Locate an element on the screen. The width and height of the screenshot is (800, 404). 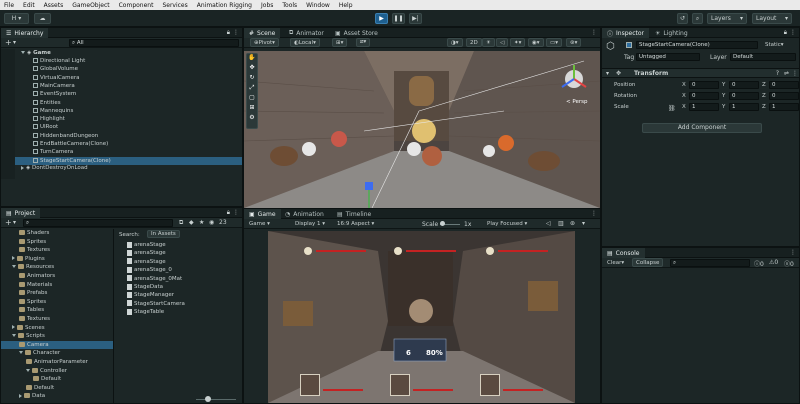
transform-y-field: 1 is located at coordinates (744, 107).